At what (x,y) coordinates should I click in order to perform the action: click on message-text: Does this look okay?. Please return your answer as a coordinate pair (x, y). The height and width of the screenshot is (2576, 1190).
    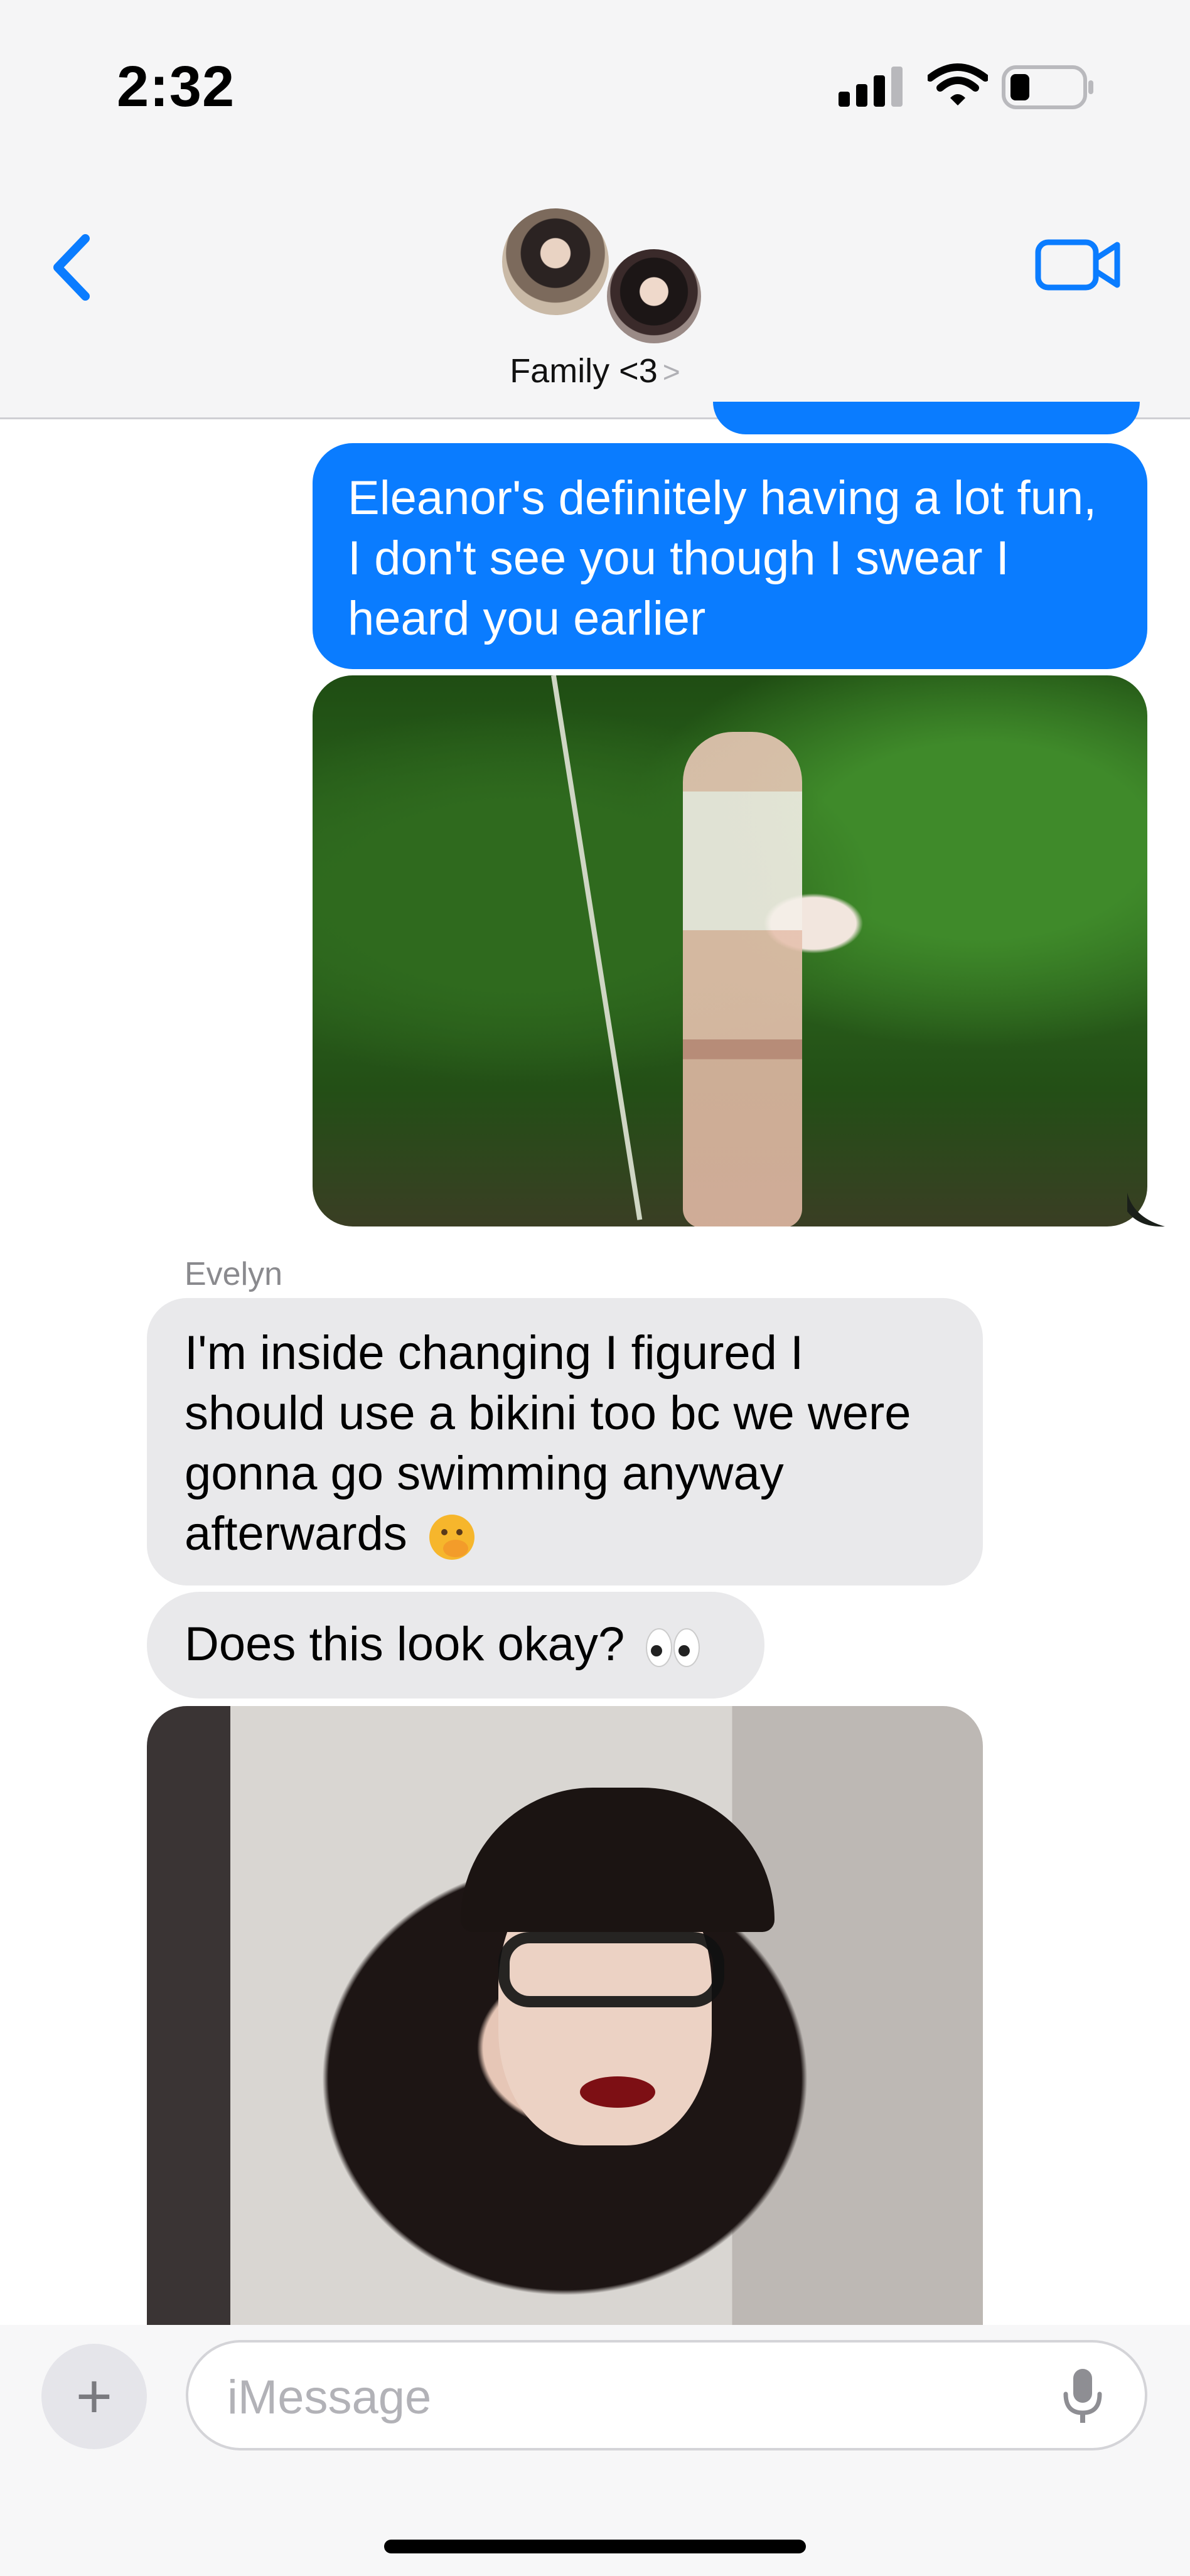
    Looking at the image, I should click on (405, 1644).